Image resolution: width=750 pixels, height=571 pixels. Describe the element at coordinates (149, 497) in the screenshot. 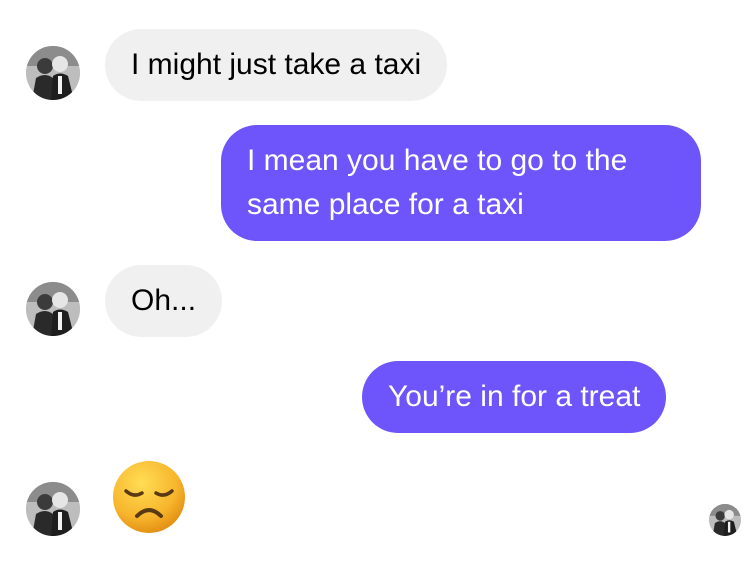

I see `disappointed-face-emoji-icon` at that location.